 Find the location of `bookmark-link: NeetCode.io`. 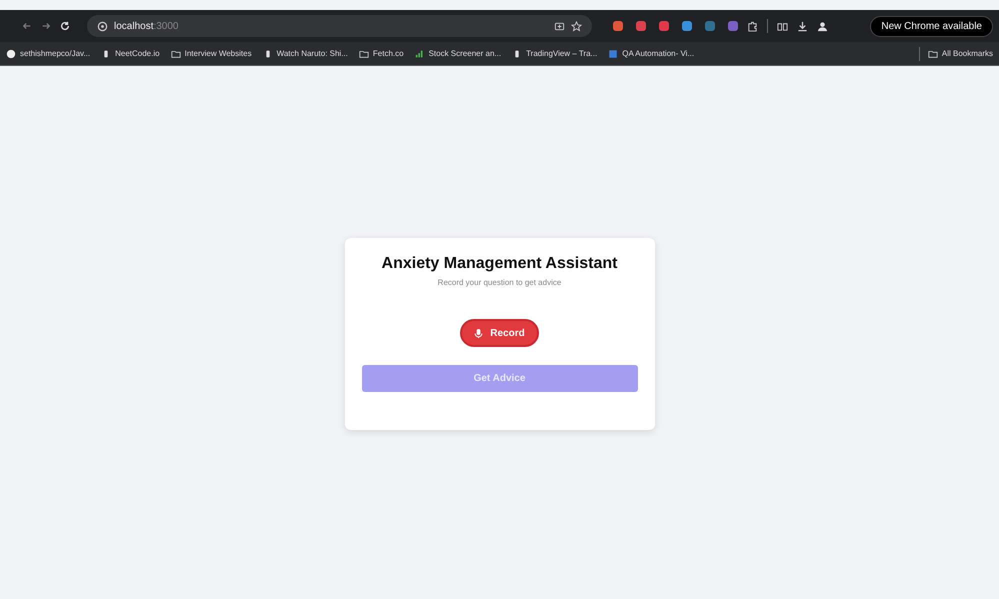

bookmark-link: NeetCode.io is located at coordinates (130, 53).